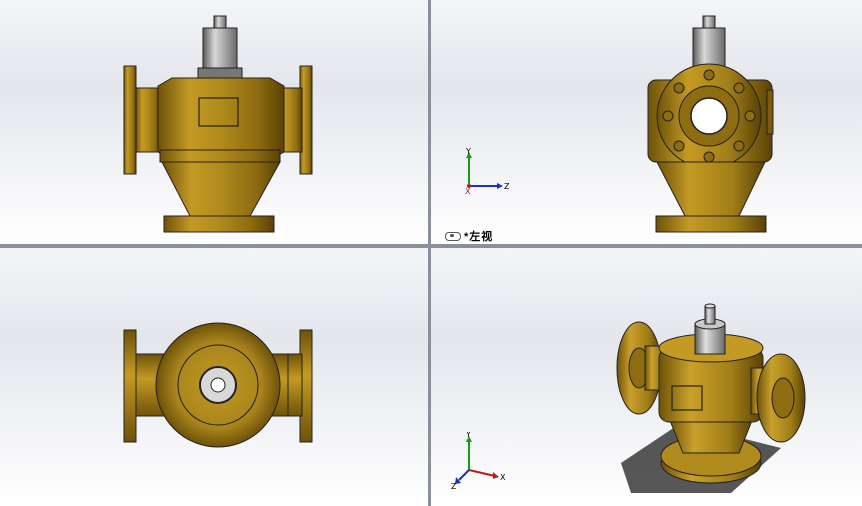 This screenshot has height=506, width=862. Describe the element at coordinates (218, 385) in the screenshot. I see `top-view-model` at that location.